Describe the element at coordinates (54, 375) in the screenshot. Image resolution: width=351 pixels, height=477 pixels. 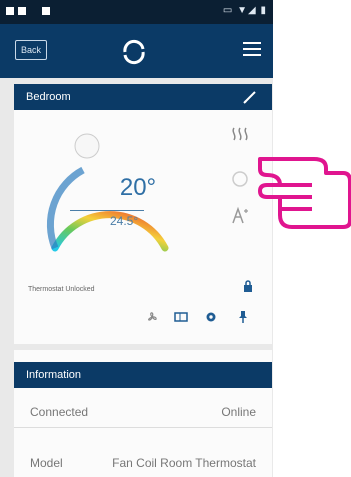
I see `information-title: Information` at that location.